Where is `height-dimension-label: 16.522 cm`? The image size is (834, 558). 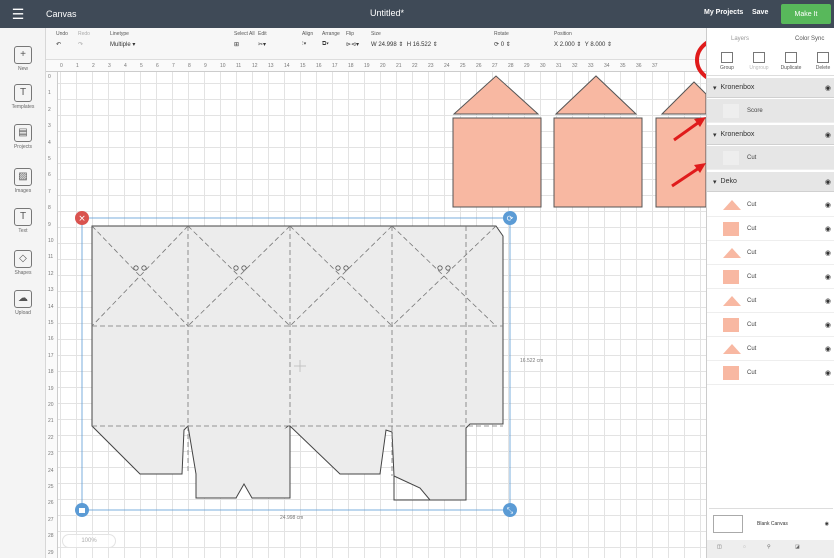 height-dimension-label: 16.522 cm is located at coordinates (532, 361).